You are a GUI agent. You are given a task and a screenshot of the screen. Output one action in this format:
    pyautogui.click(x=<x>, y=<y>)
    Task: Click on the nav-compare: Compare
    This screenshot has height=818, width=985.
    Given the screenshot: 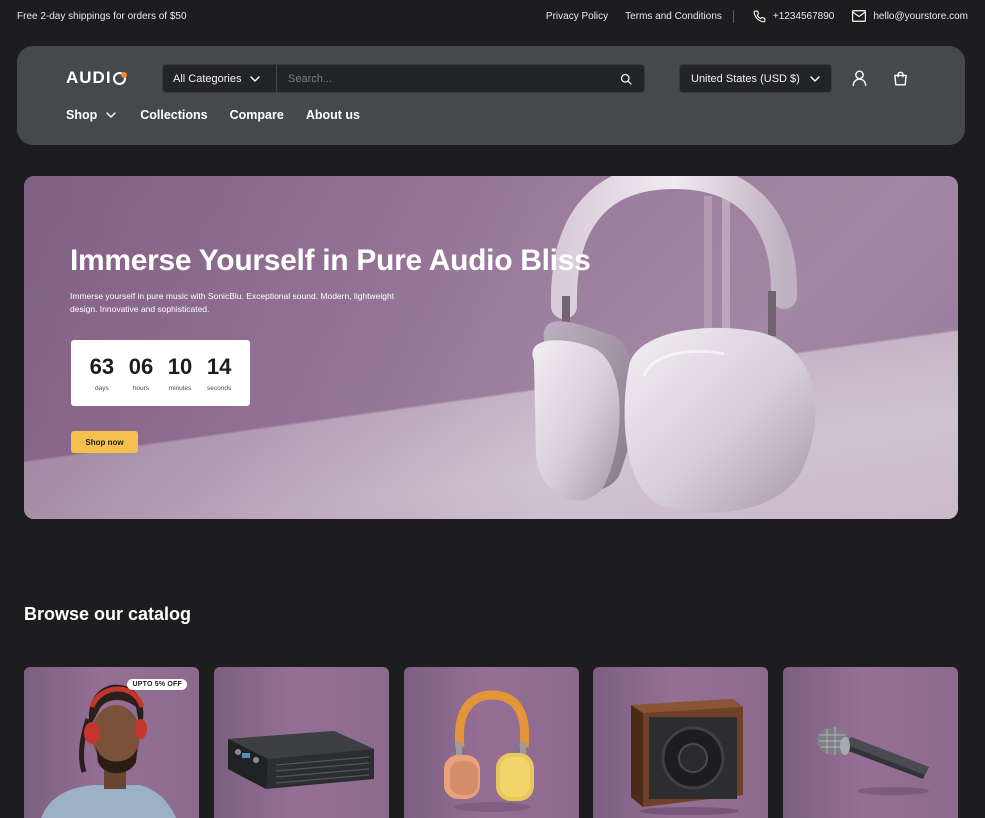 What is the action you would take?
    pyautogui.click(x=257, y=115)
    